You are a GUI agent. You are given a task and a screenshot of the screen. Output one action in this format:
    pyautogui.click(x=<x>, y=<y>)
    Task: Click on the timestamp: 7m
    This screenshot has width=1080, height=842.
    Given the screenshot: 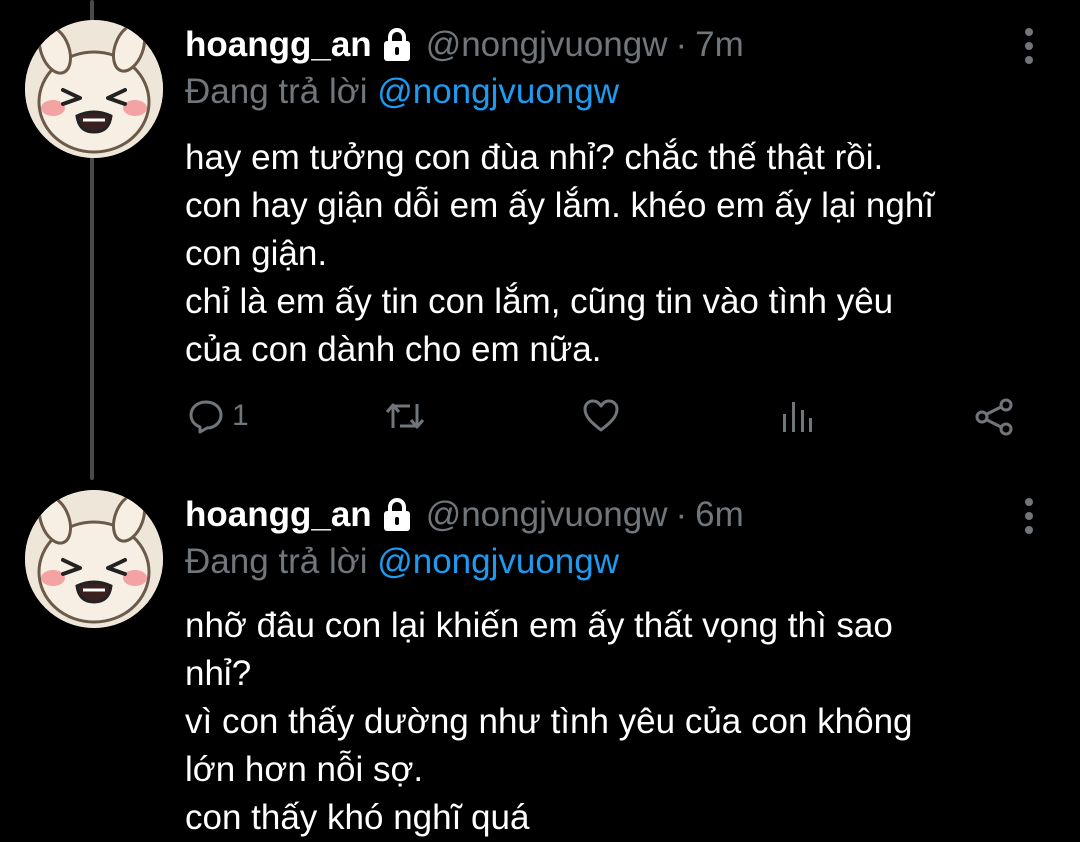 What is the action you would take?
    pyautogui.click(x=719, y=45)
    